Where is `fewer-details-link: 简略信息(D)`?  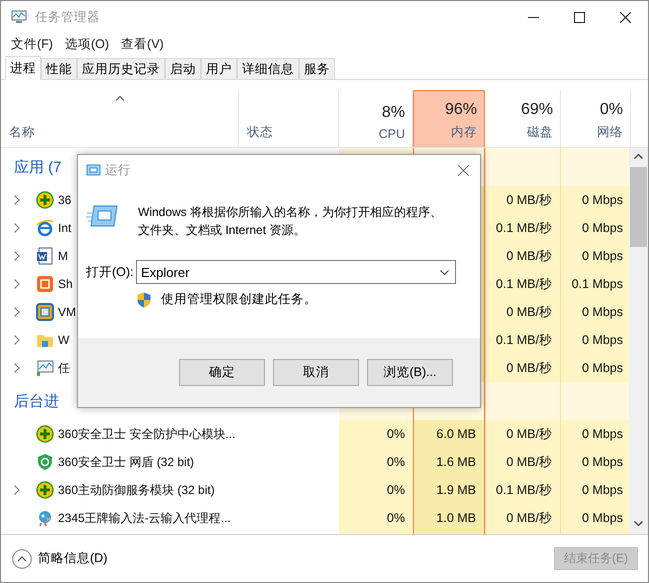 fewer-details-link: 简略信息(D) is located at coordinates (73, 558).